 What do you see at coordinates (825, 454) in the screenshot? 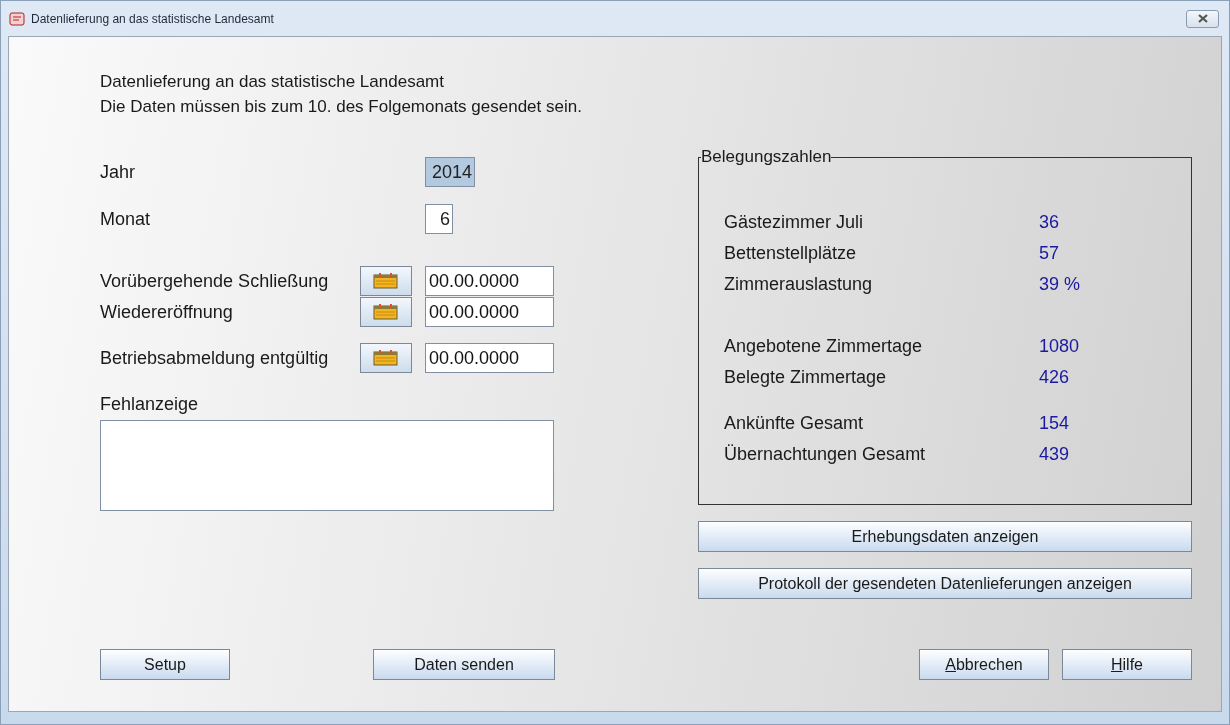
I see `stat-label: Übernachtungen Gesamt` at bounding box center [825, 454].